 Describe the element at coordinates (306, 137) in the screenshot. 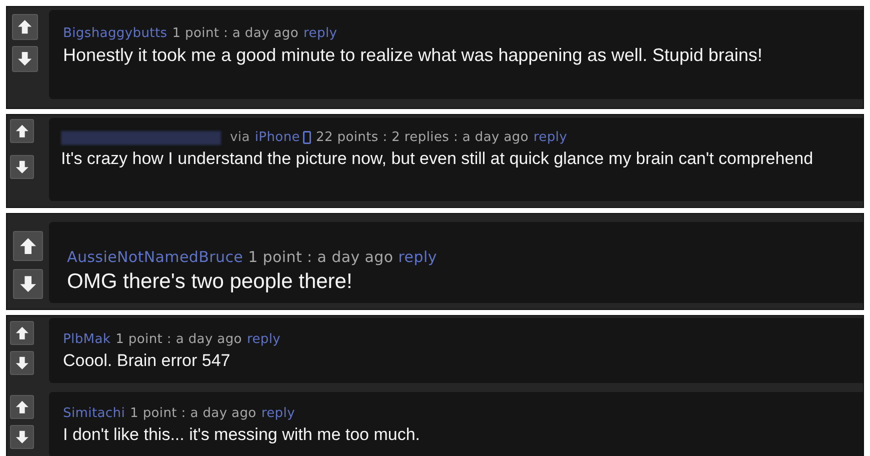

I see `phone-icon` at that location.